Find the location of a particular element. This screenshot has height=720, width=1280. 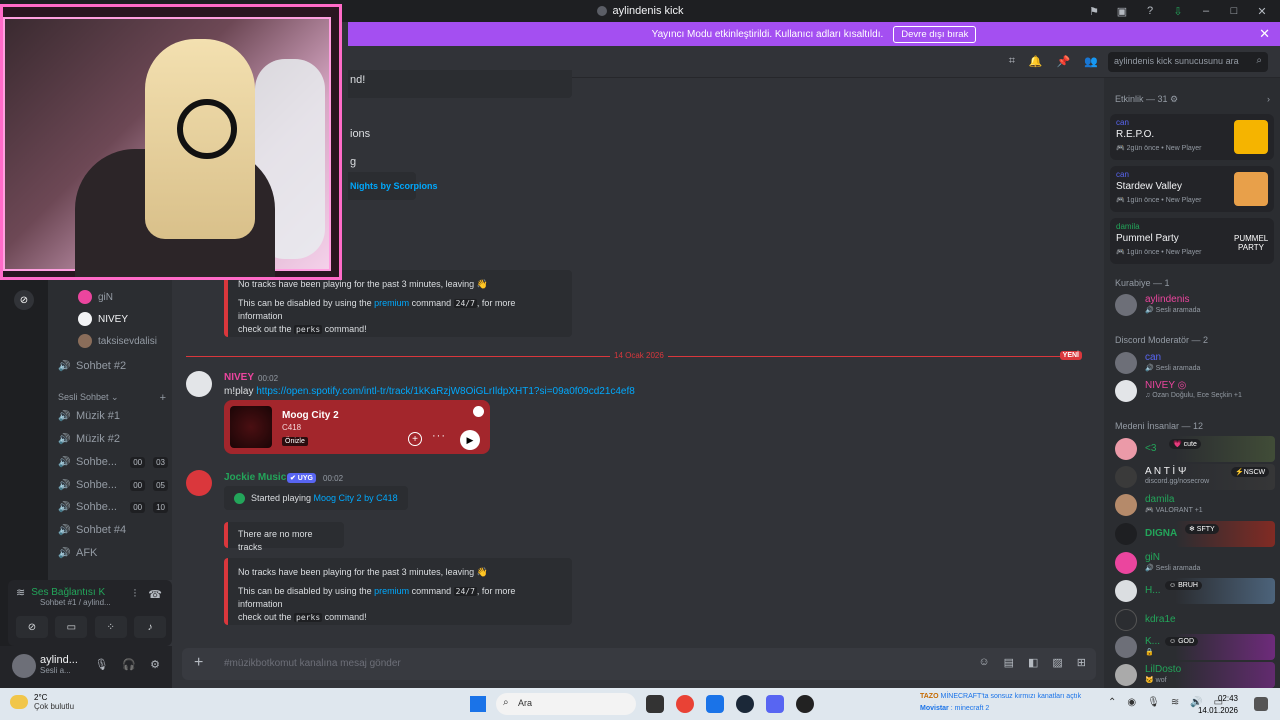

category-sesli-sohbet: Sesli Sohbet ⌄ + is located at coordinates (112, 398).